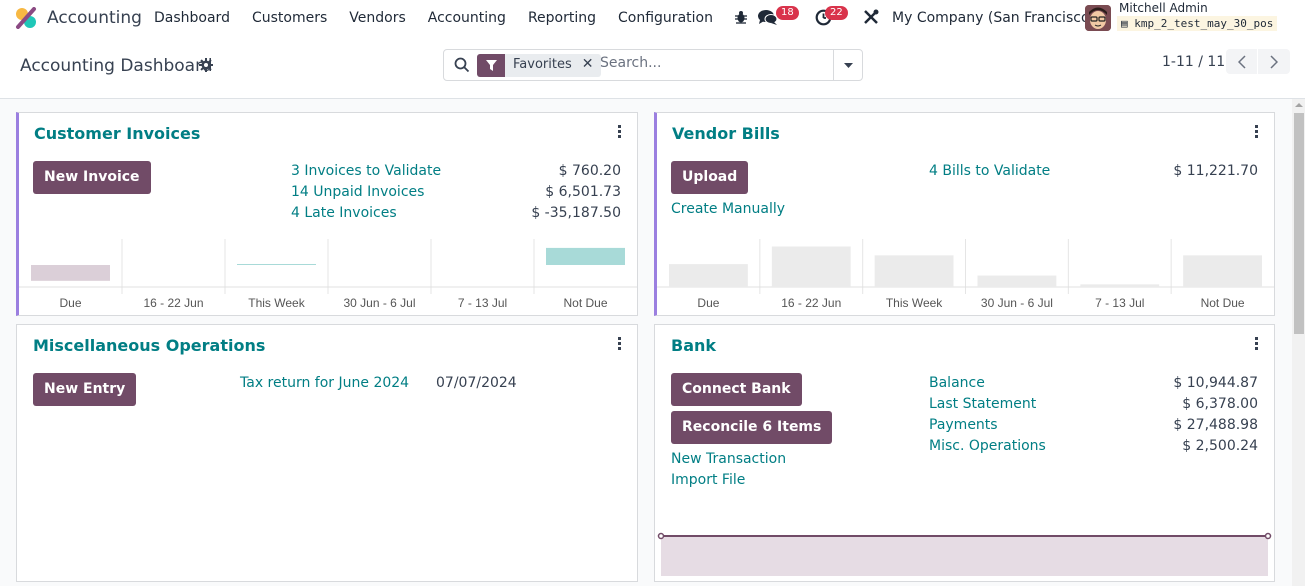  What do you see at coordinates (1298, 342) in the screenshot?
I see `page-scrollbar` at bounding box center [1298, 342].